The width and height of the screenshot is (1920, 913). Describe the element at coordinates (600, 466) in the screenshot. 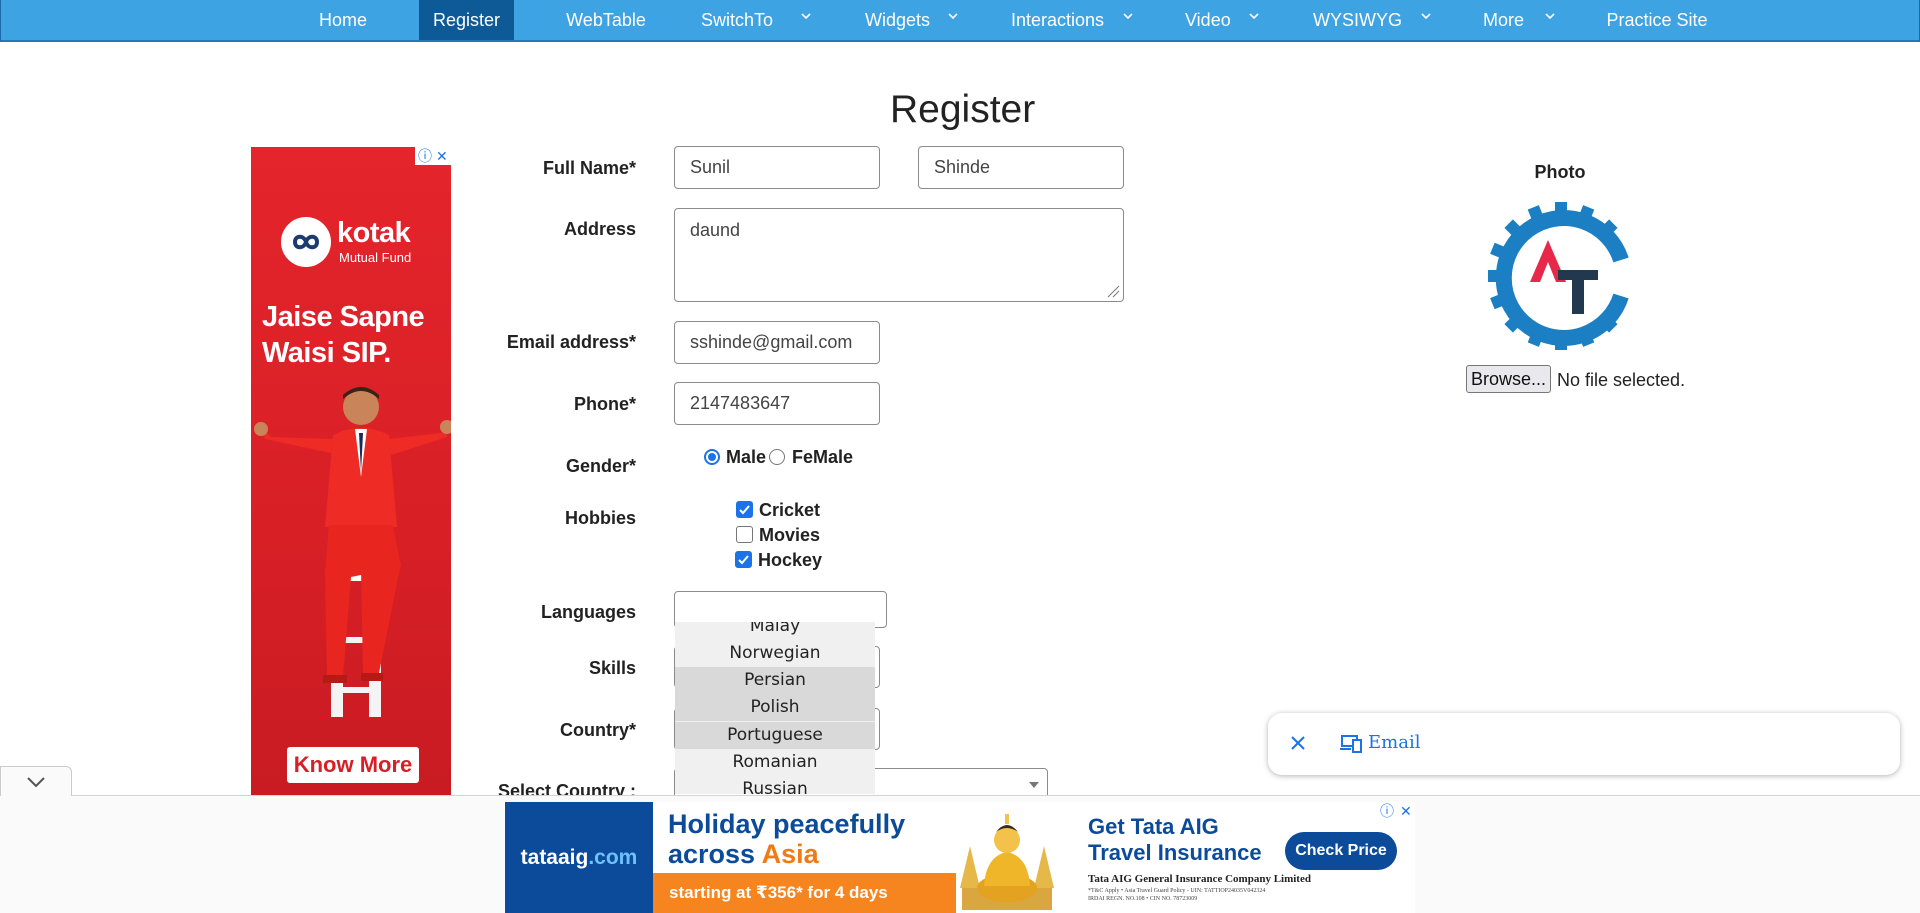

I see `gender-label: Gender*` at that location.